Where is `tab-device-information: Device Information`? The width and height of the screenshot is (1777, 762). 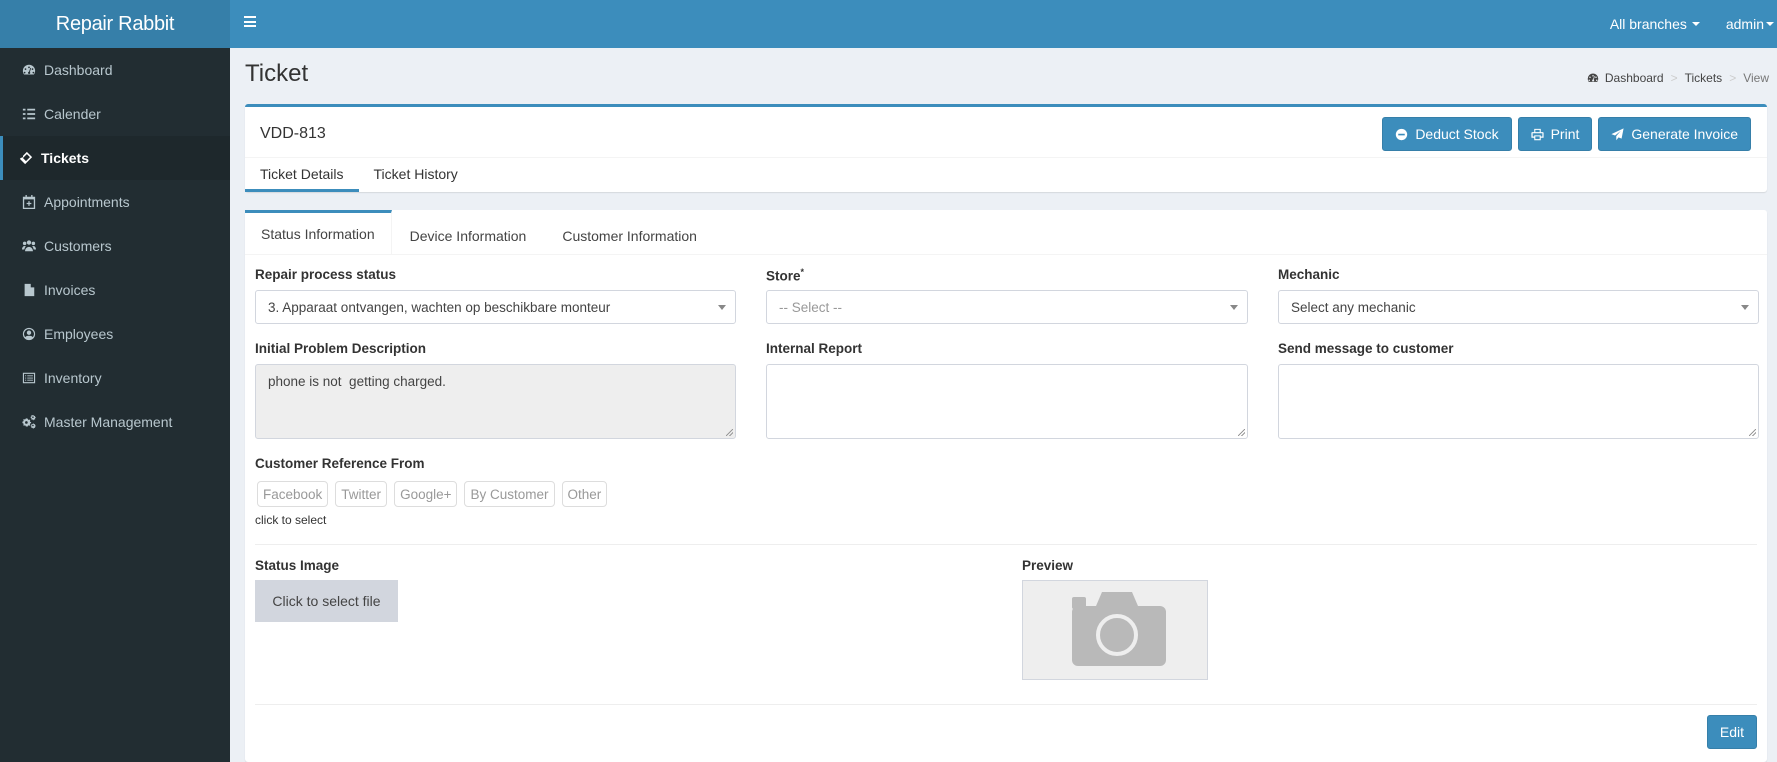
tab-device-information: Device Information is located at coordinates (468, 232).